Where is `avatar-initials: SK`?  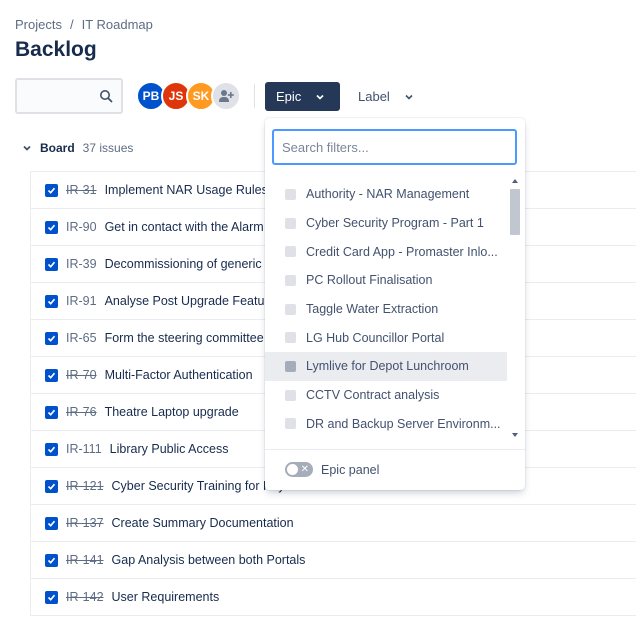 avatar-initials: SK is located at coordinates (201, 96).